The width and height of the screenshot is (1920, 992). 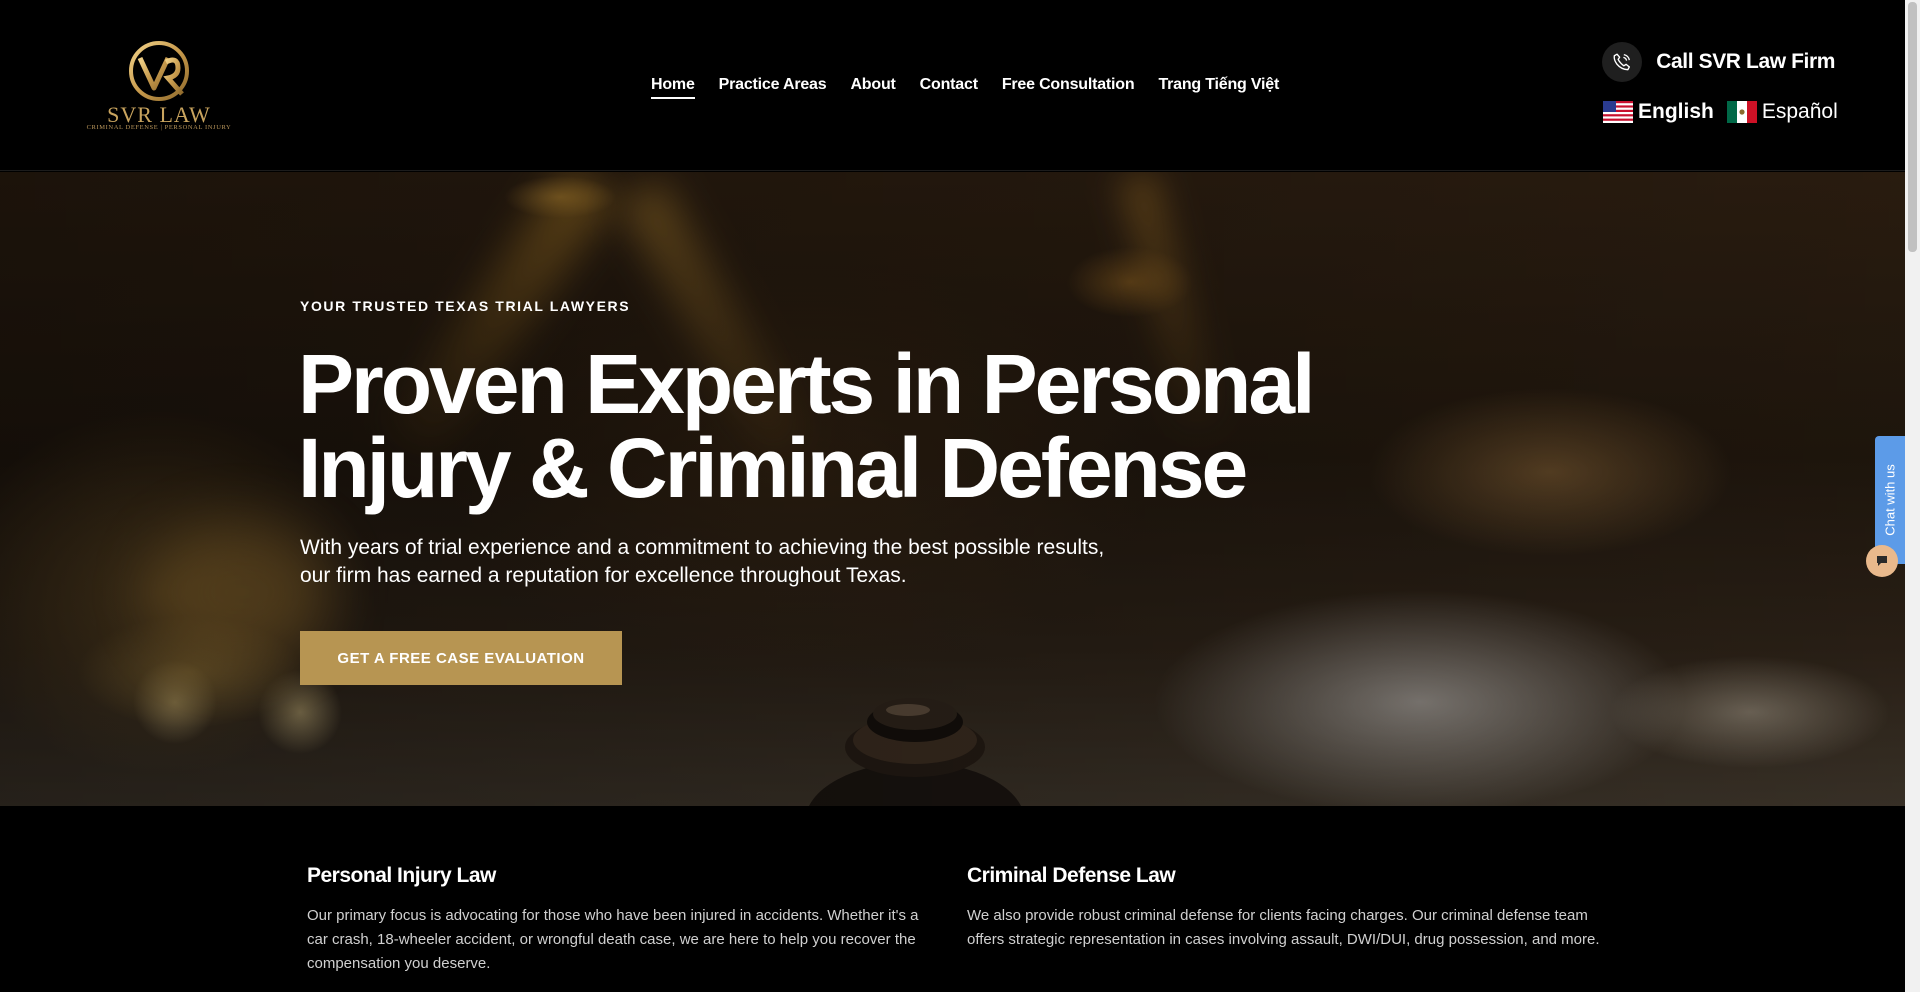 I want to click on phone-icon, so click(x=1622, y=62).